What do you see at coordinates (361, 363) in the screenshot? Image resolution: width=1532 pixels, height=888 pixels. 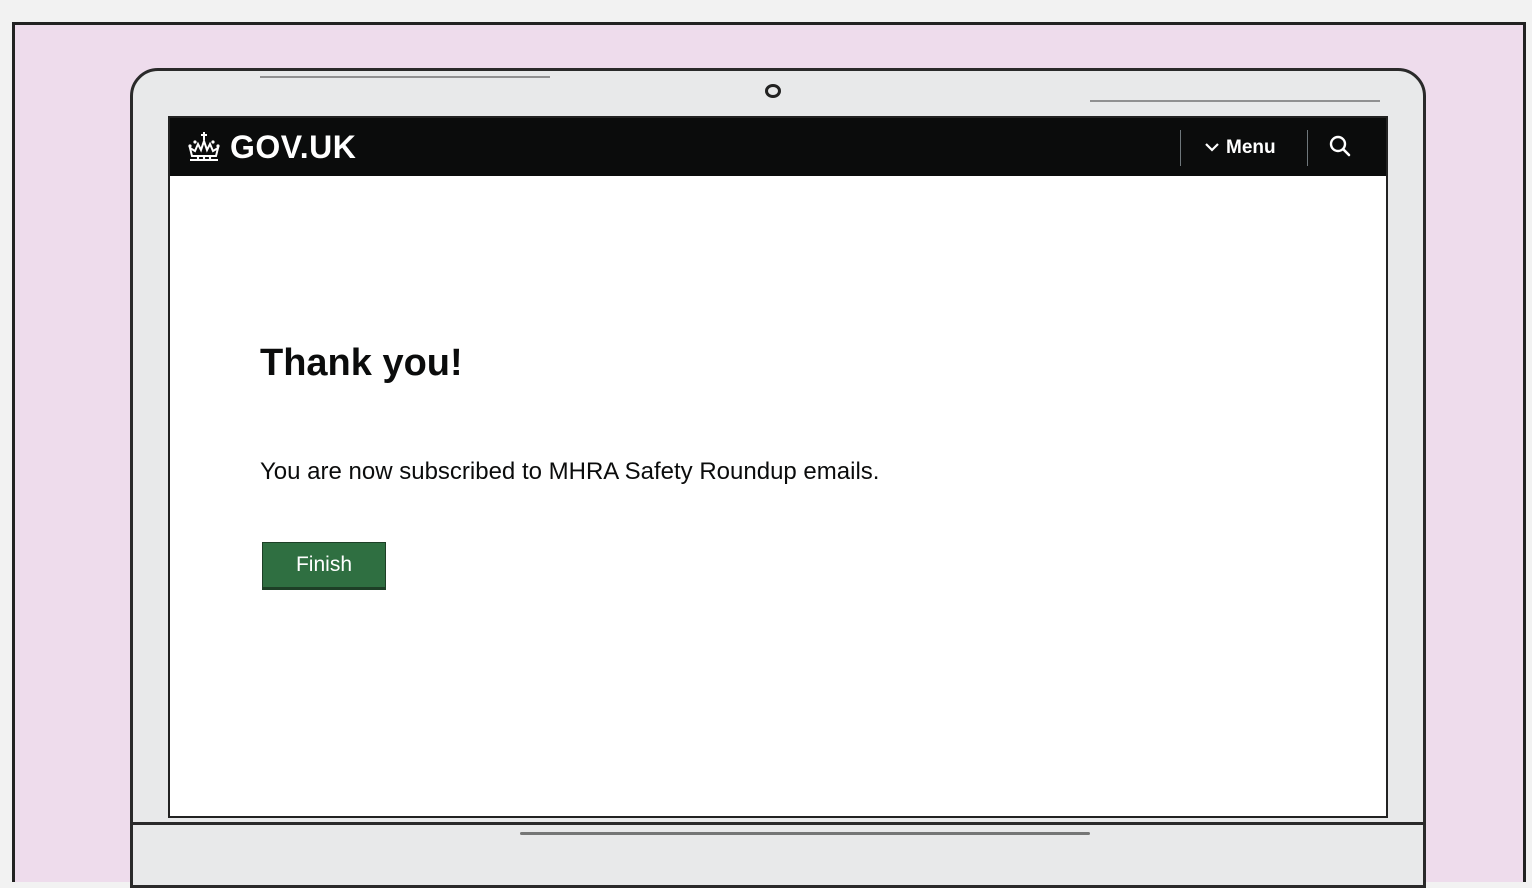 I see `page-title: Thank you!` at bounding box center [361, 363].